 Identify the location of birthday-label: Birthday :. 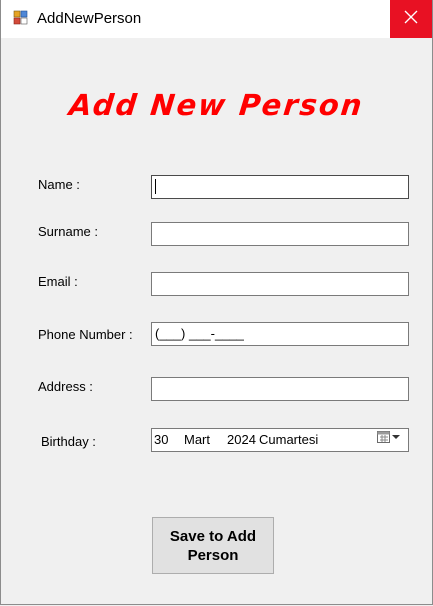
(68, 441).